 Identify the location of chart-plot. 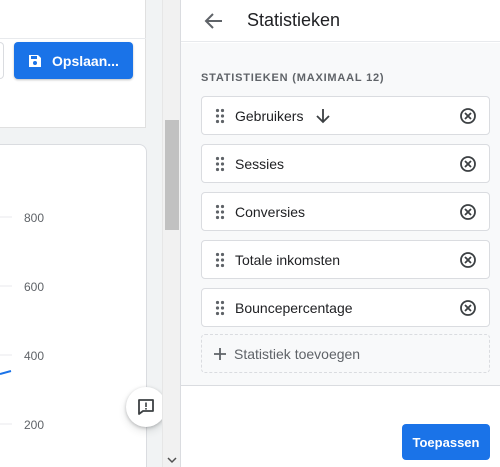
(6, 320).